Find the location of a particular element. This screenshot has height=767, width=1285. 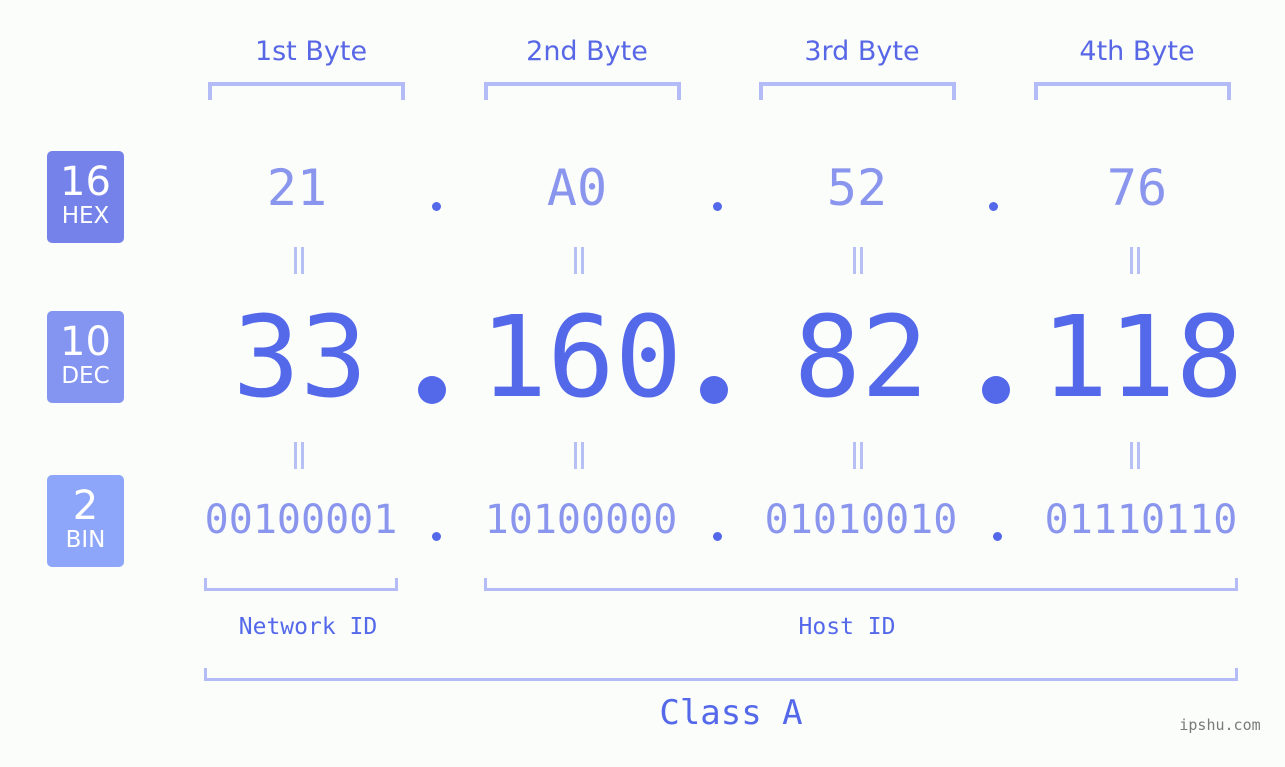

network-id-bracket is located at coordinates (301, 584).